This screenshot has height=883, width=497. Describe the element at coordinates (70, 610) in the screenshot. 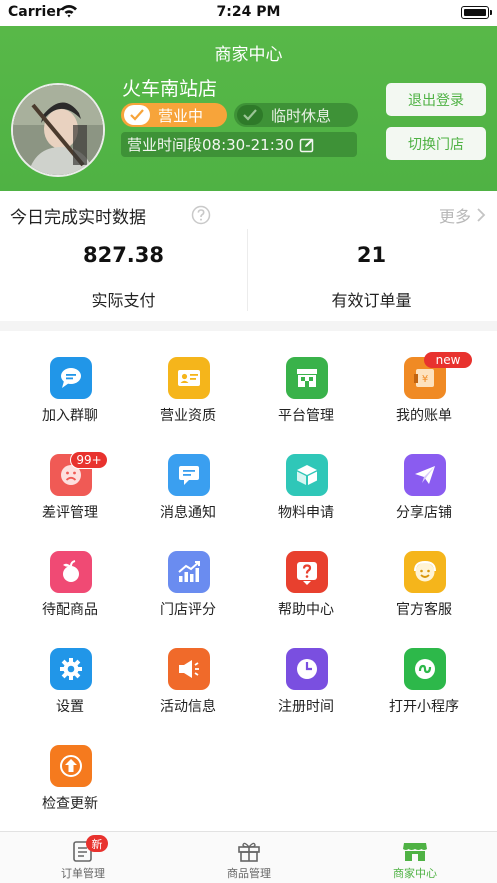

I see `grid-item-label: 待配商品` at that location.